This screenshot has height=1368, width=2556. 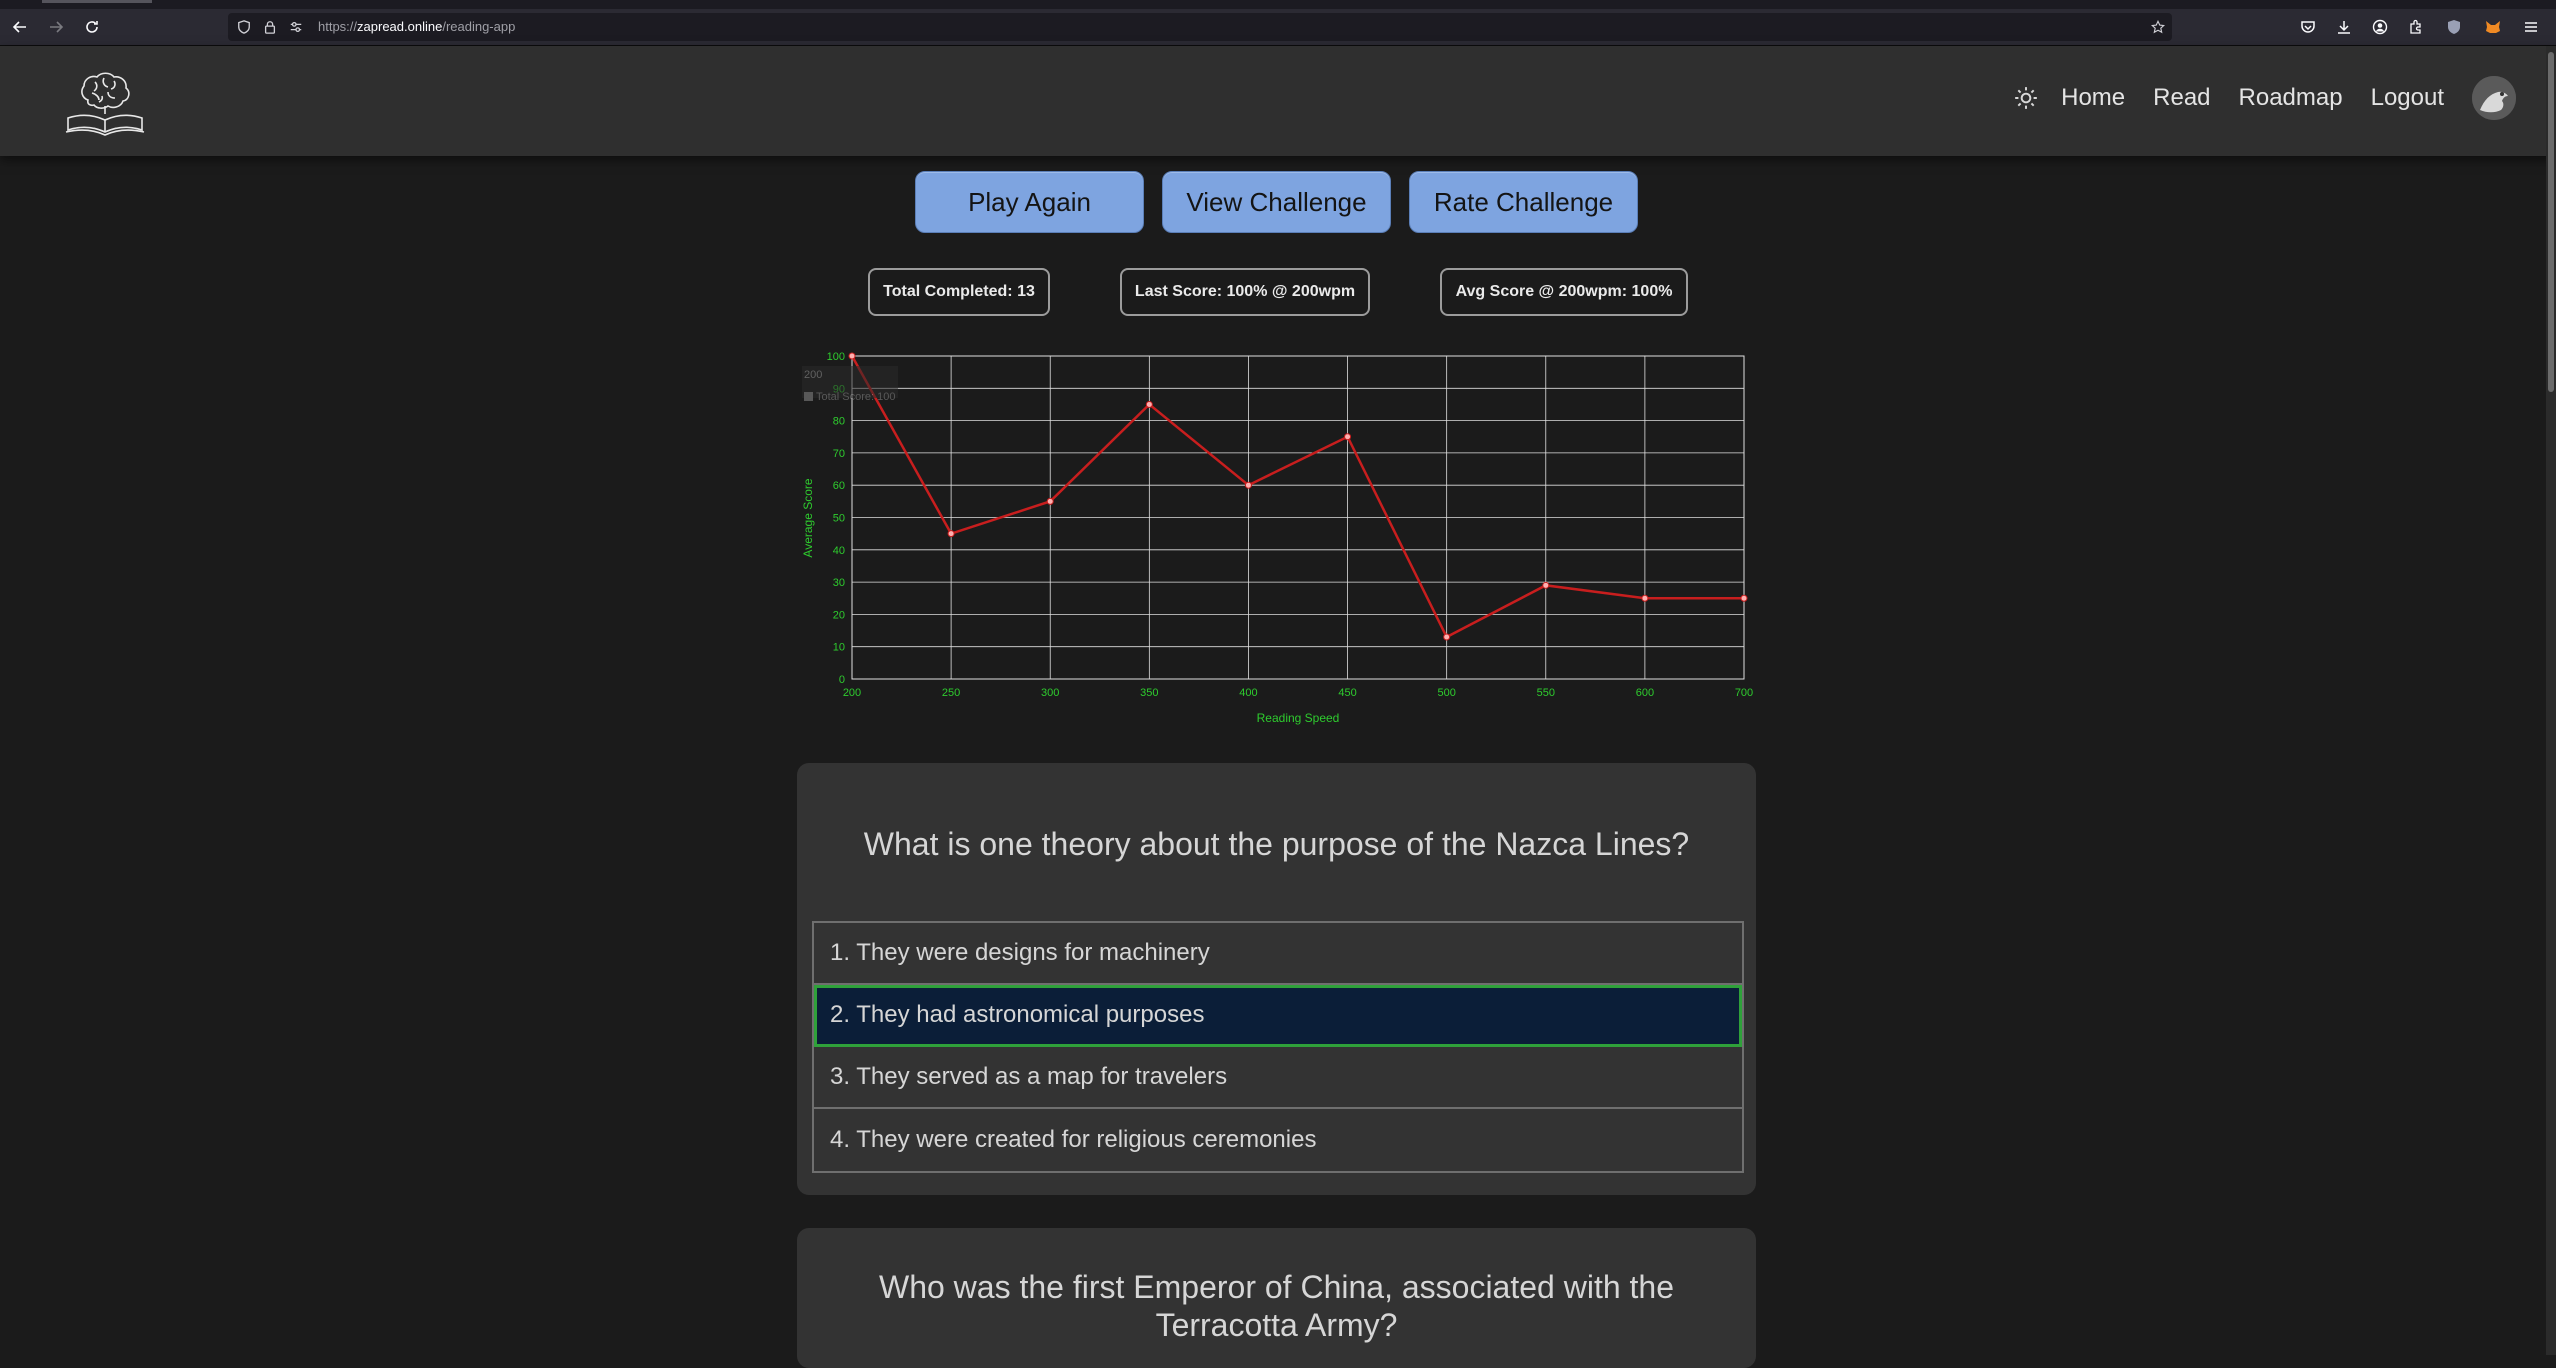 I want to click on nav-read-link: Read, so click(x=2181, y=98).